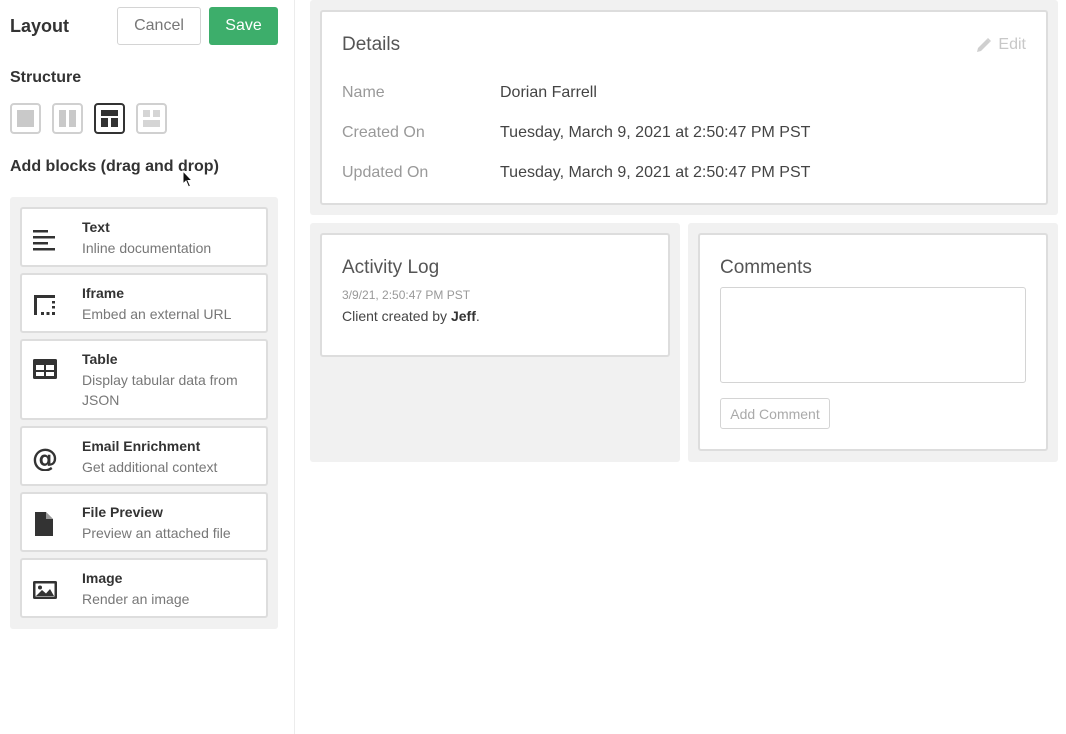 The image size is (1066, 734). I want to click on grid-layout-icon, so click(146, 113).